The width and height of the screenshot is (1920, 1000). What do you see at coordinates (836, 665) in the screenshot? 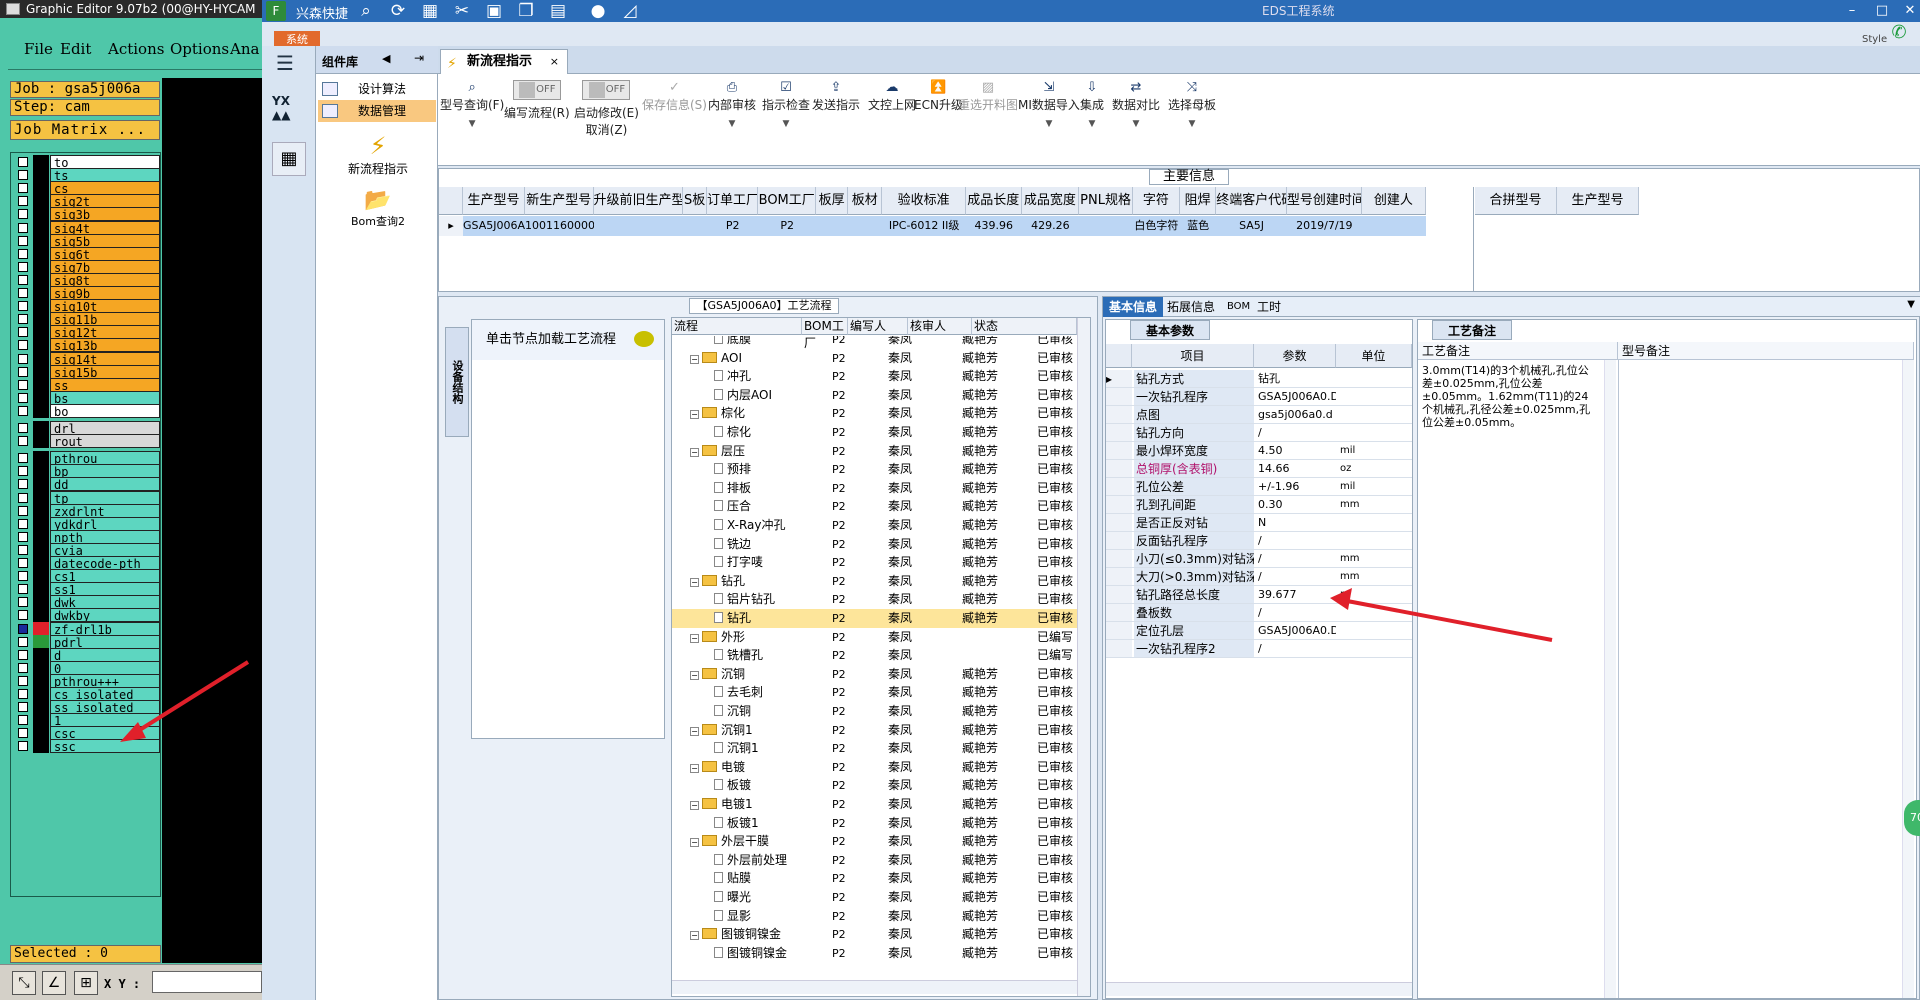
I see `annotation-arrows` at bounding box center [836, 665].